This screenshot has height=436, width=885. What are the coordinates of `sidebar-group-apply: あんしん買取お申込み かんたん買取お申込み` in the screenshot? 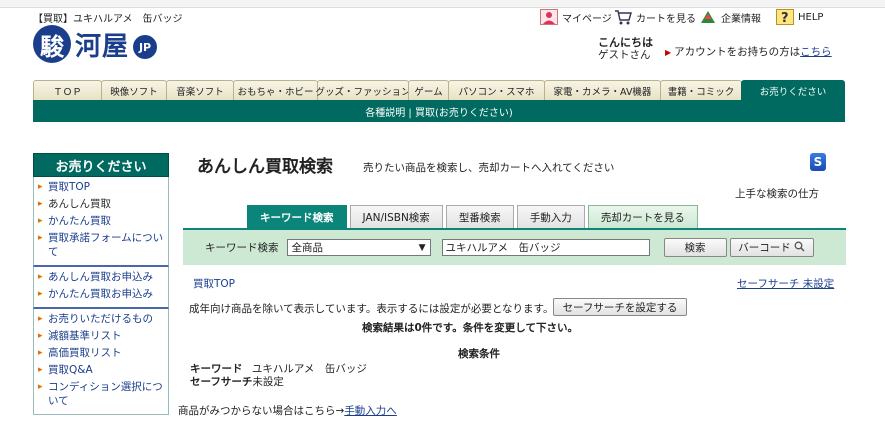 It's located at (101, 288).